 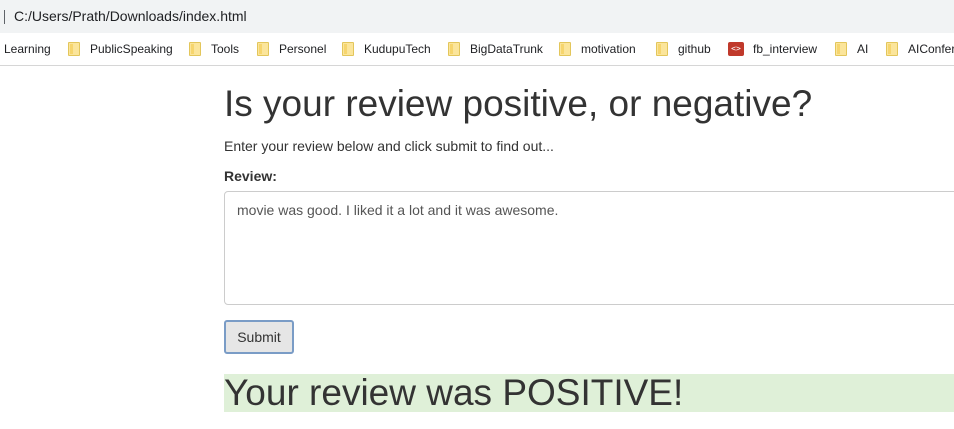 I want to click on bookmark-label: fb_interview, so click(x=785, y=49).